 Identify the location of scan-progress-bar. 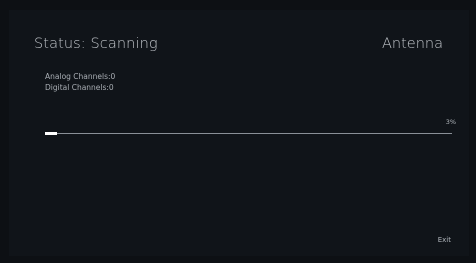
(248, 133).